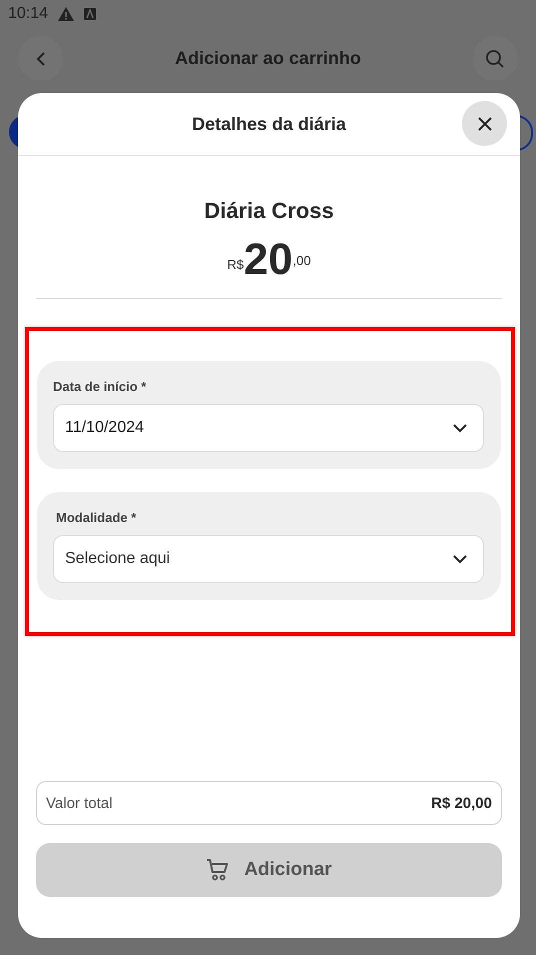  What do you see at coordinates (41, 58) in the screenshot?
I see `back-icon` at bounding box center [41, 58].